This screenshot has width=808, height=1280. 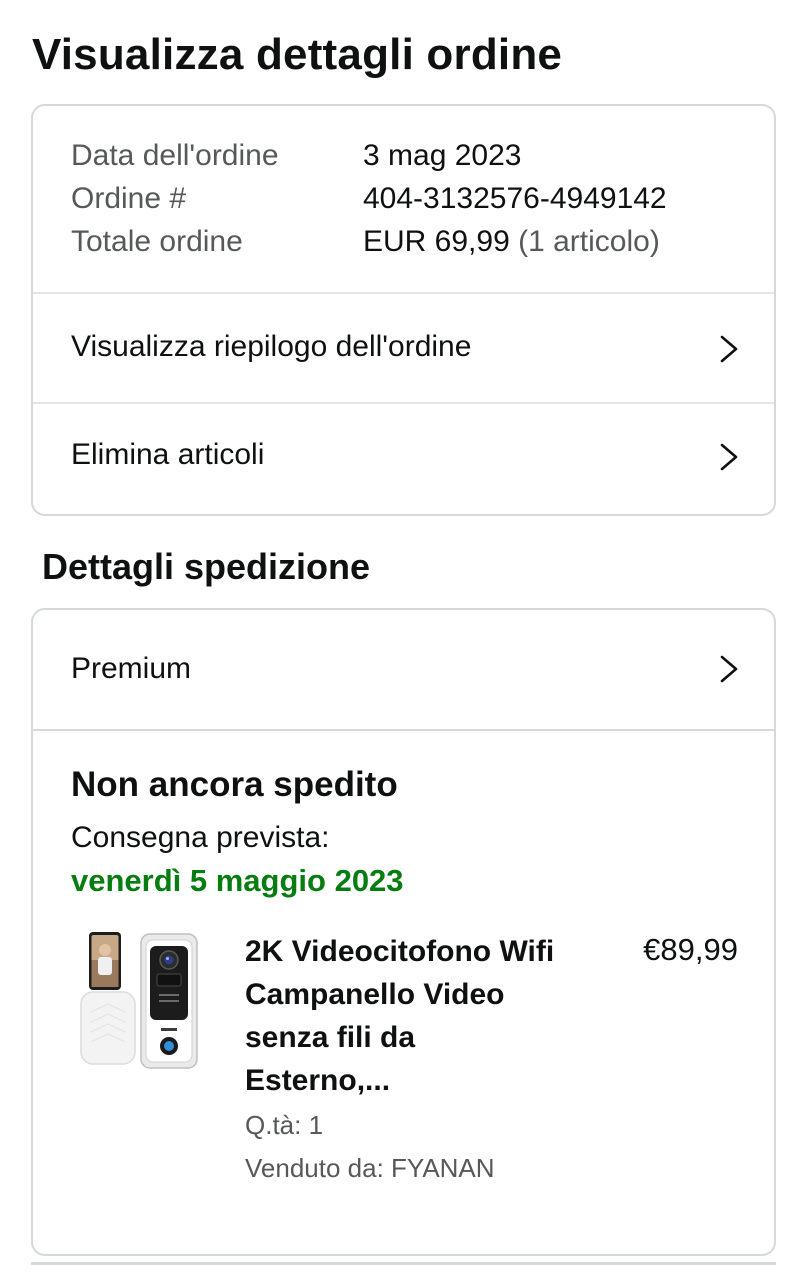 I want to click on product-seller: Venduto da: FYANAN, so click(x=370, y=1168).